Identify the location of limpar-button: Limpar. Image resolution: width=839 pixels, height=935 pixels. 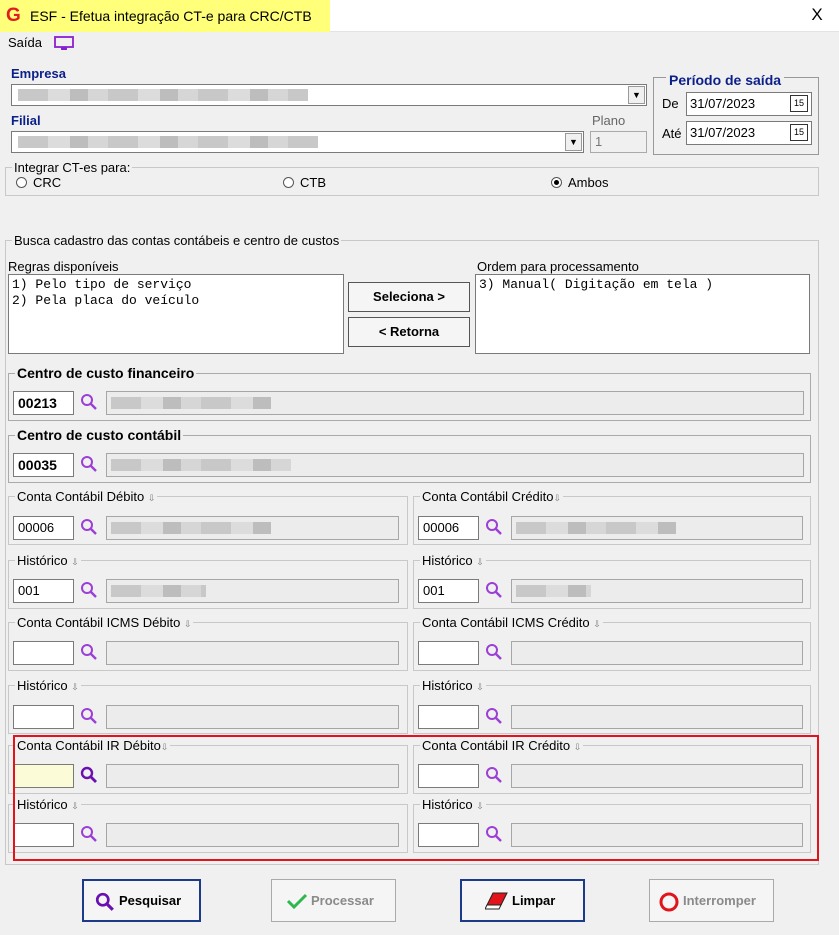
(522, 900).